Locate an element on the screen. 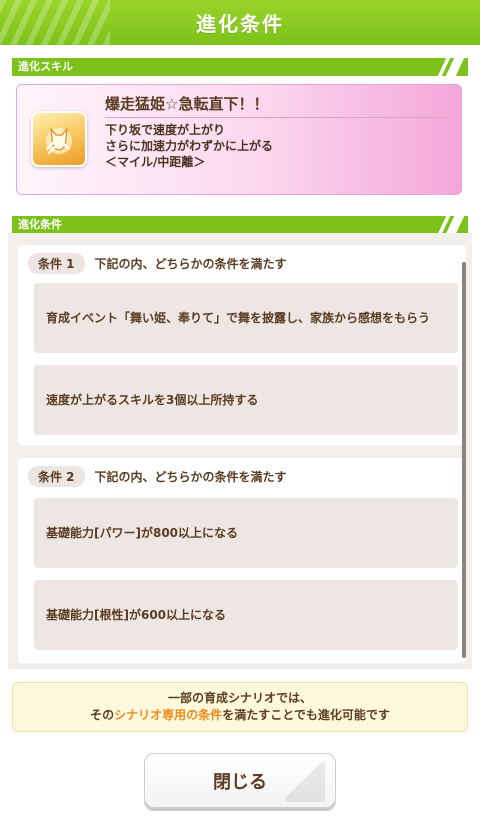  speed-skill-icon is located at coordinates (59, 139).